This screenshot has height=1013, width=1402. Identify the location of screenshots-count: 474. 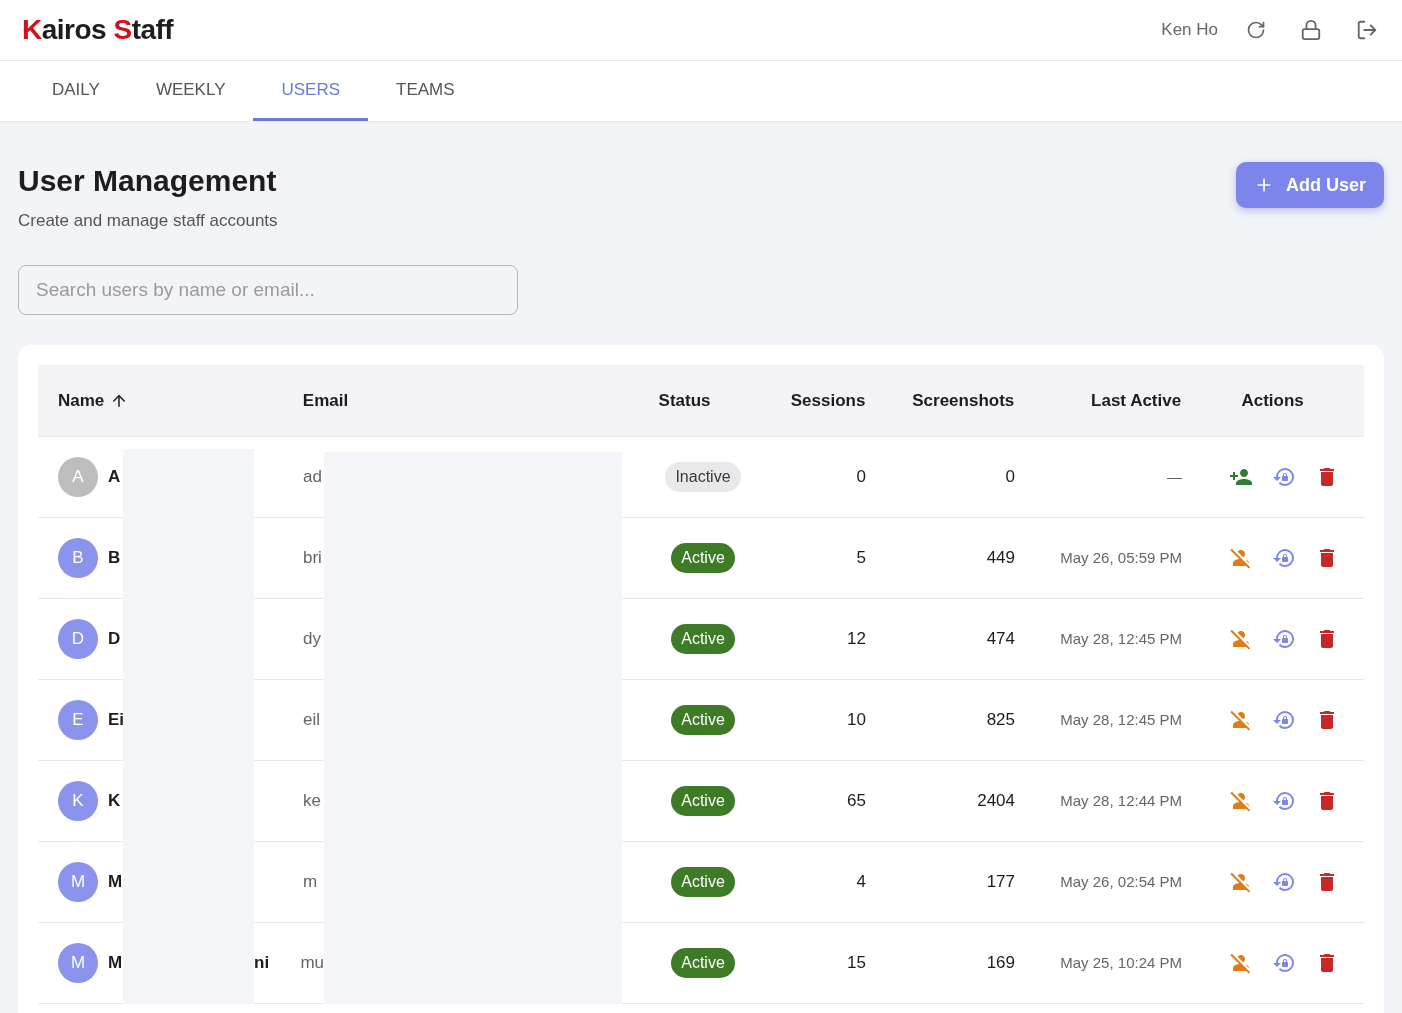
(1000, 639).